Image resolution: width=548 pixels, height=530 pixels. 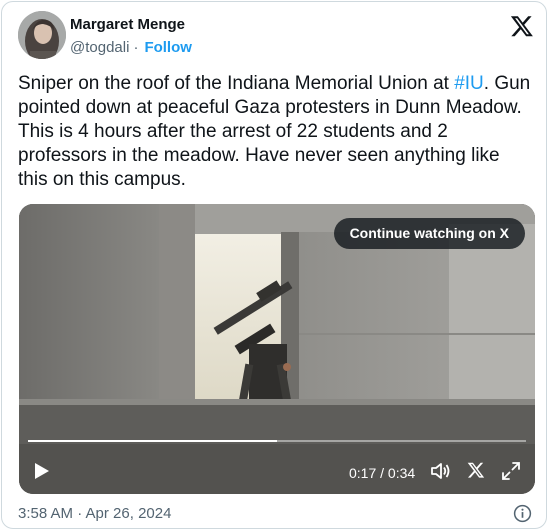 I want to click on avatar, so click(x=42, y=35).